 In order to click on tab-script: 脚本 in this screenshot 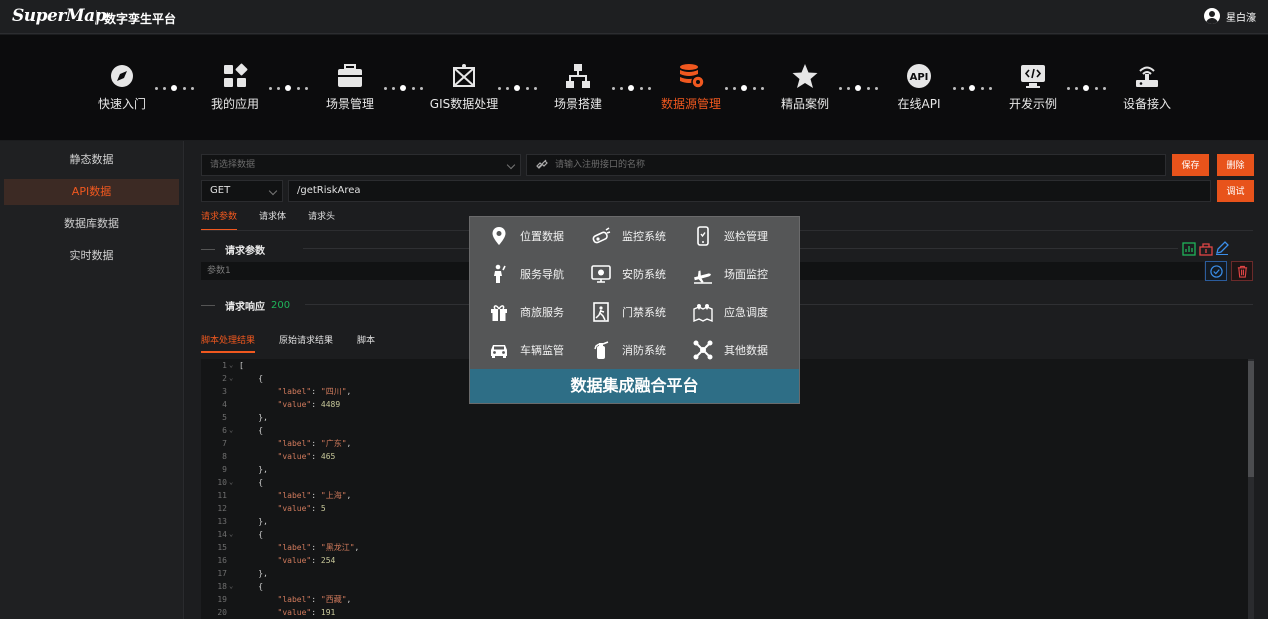, I will do `click(366, 343)`.